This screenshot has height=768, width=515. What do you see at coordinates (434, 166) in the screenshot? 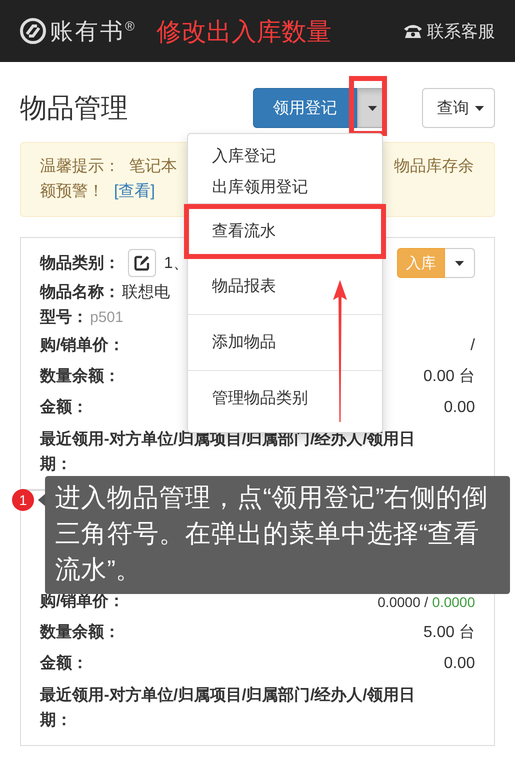
I see `alert-text: 物品库存余` at bounding box center [434, 166].